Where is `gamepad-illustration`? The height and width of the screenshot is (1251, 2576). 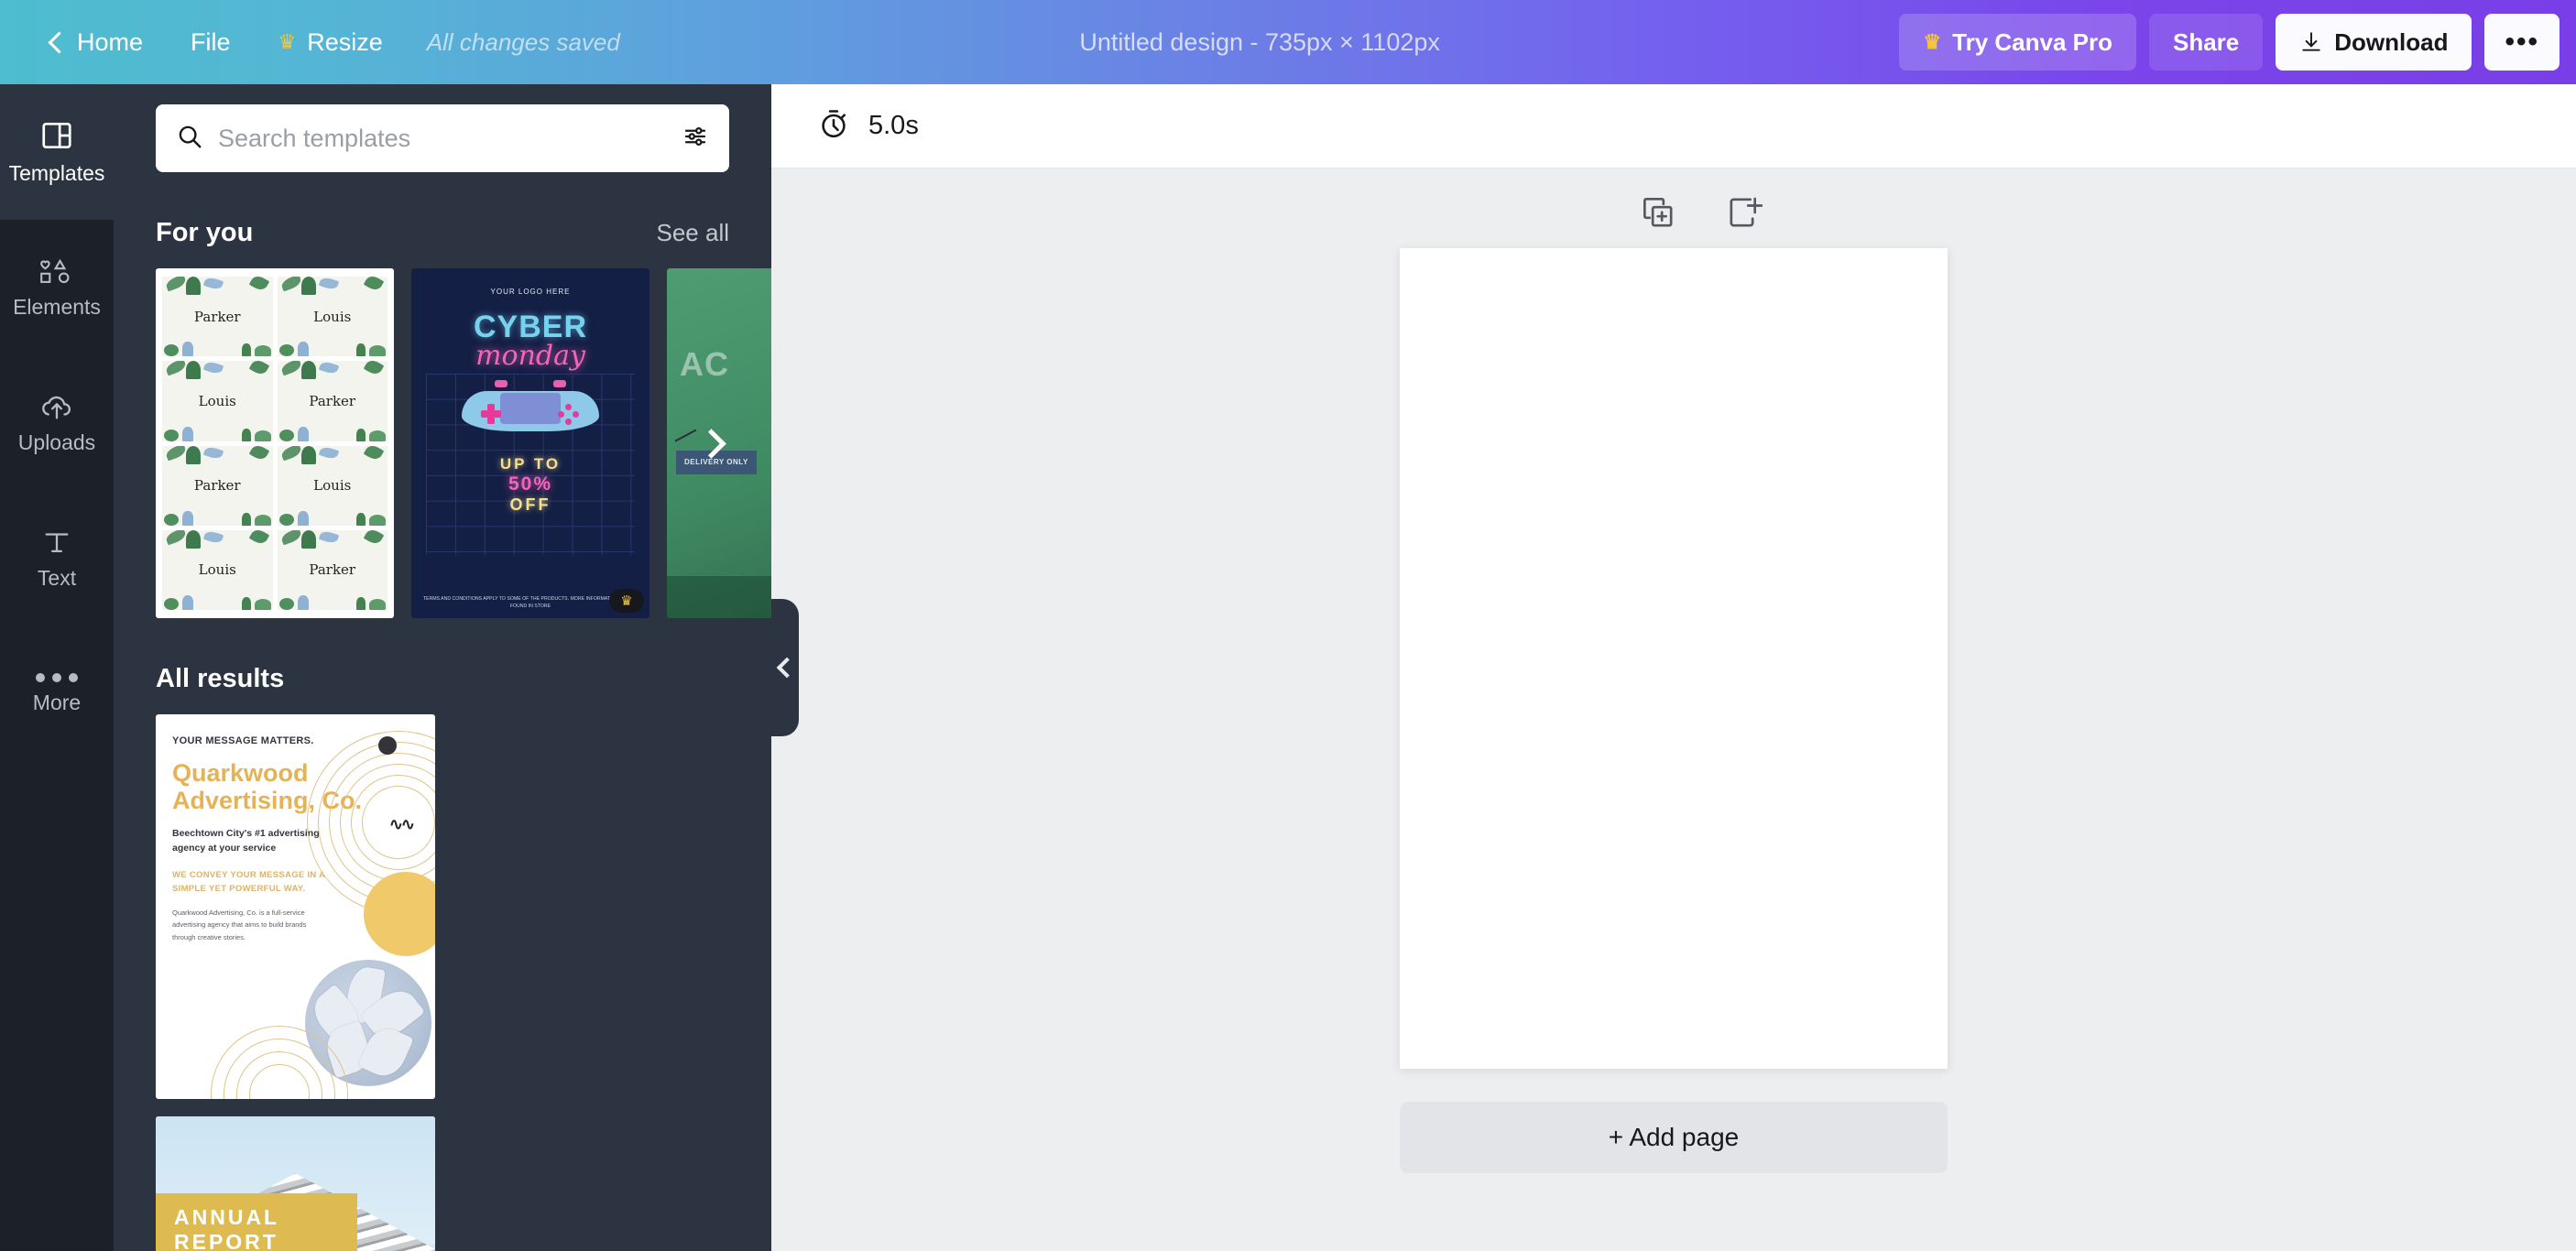
gamepad-illustration is located at coordinates (531, 410).